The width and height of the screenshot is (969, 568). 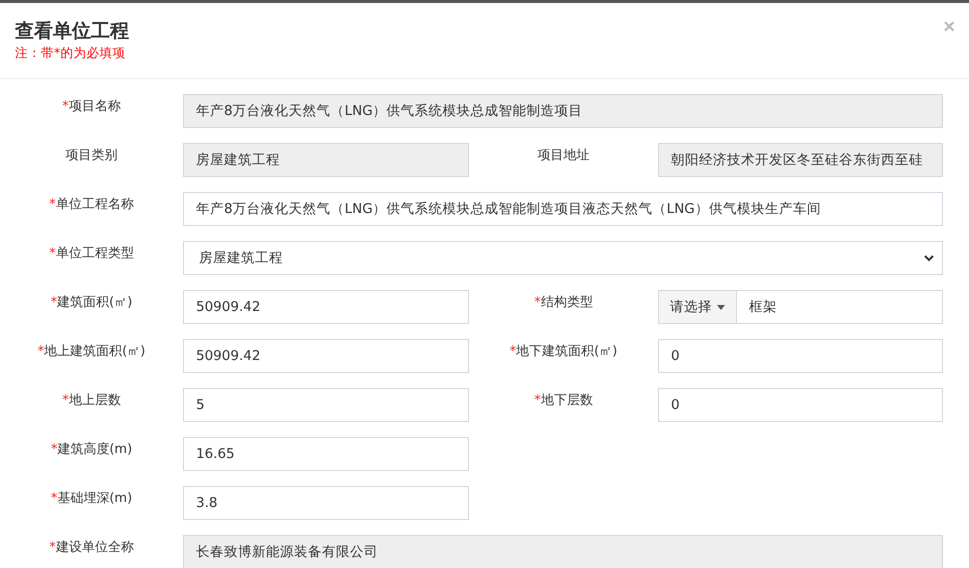 I want to click on dialog-title: 查看单位工程, so click(x=72, y=31).